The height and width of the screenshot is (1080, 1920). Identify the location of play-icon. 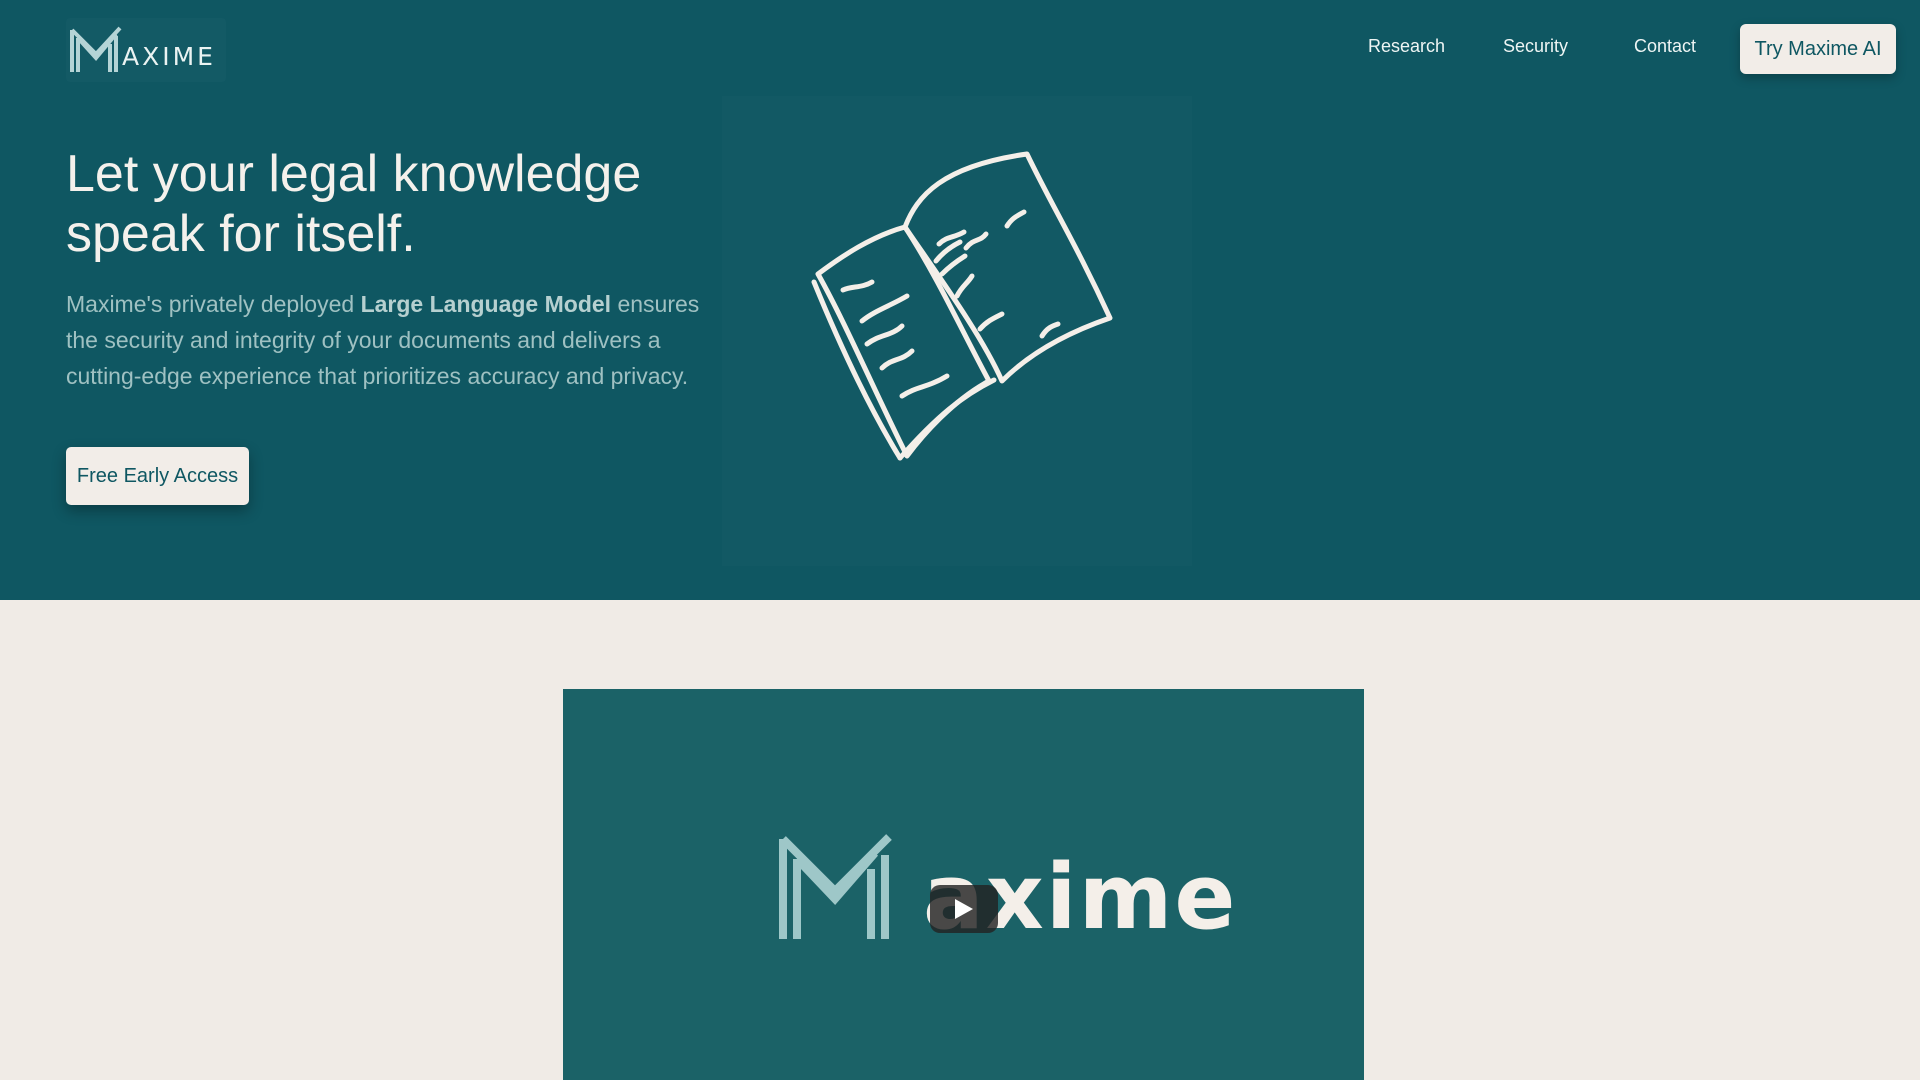
(964, 909).